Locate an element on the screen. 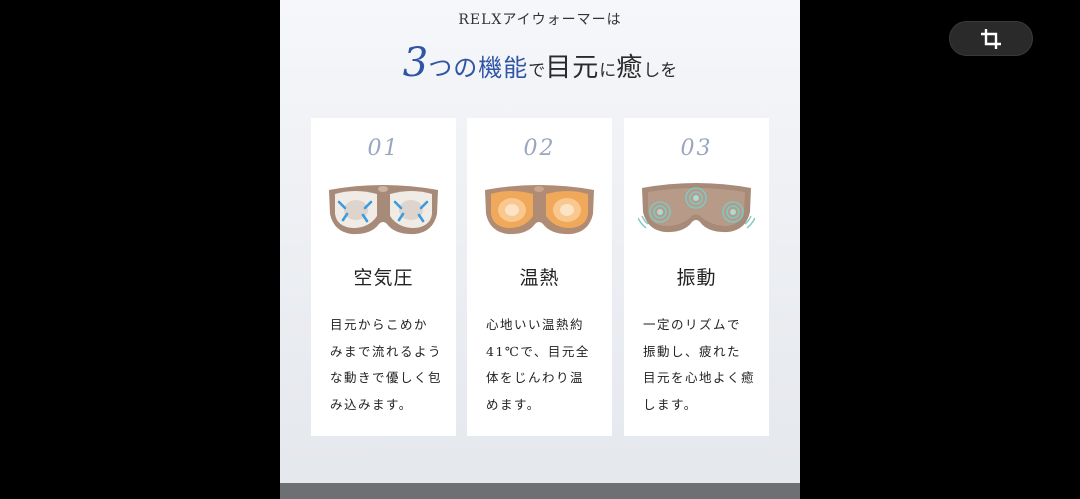 Image resolution: width=1080 pixels, height=499 pixels. feature-number: 01 is located at coordinates (383, 148).